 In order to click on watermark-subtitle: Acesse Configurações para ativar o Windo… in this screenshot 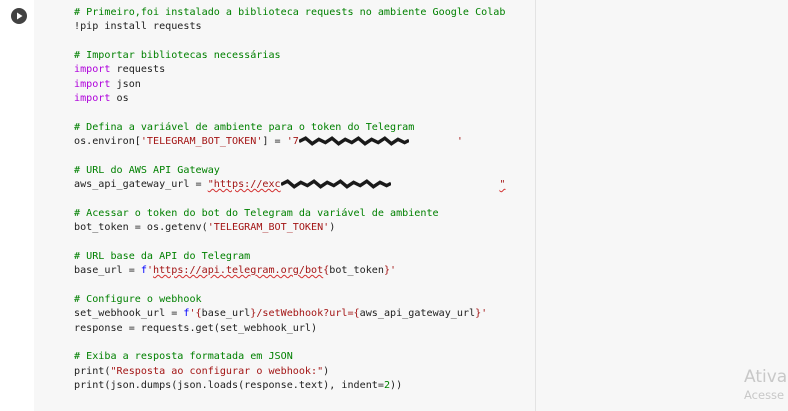, I will do `click(766, 395)`.